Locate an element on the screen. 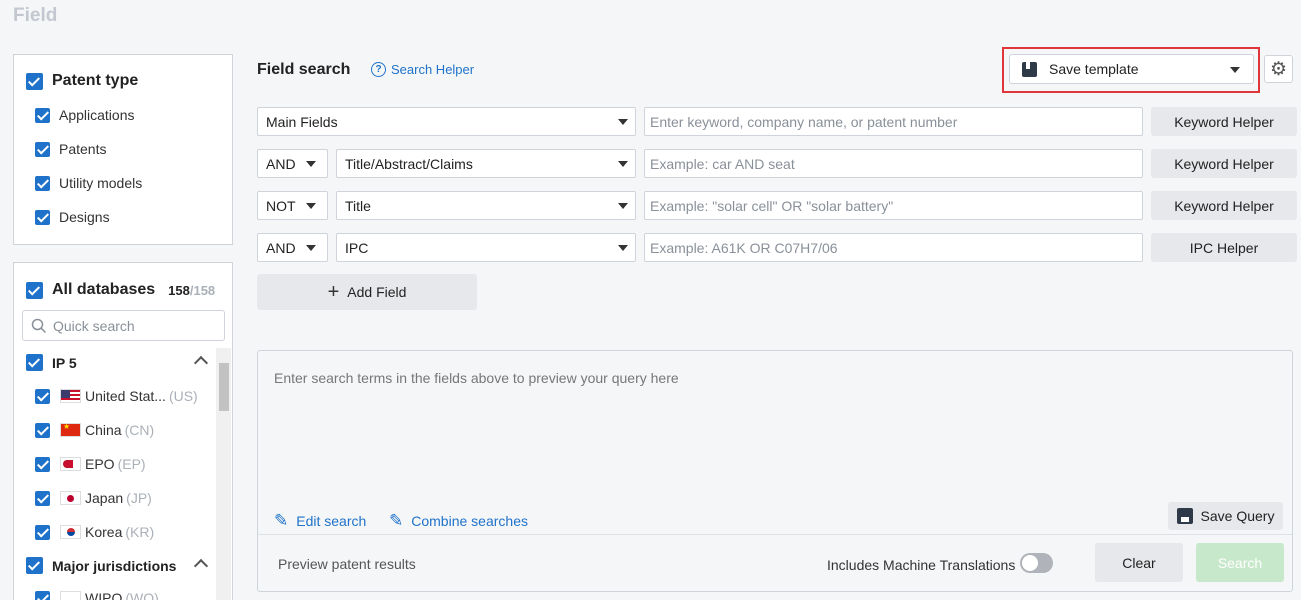 This screenshot has width=1301, height=600. japan-flag-icon is located at coordinates (70, 498).